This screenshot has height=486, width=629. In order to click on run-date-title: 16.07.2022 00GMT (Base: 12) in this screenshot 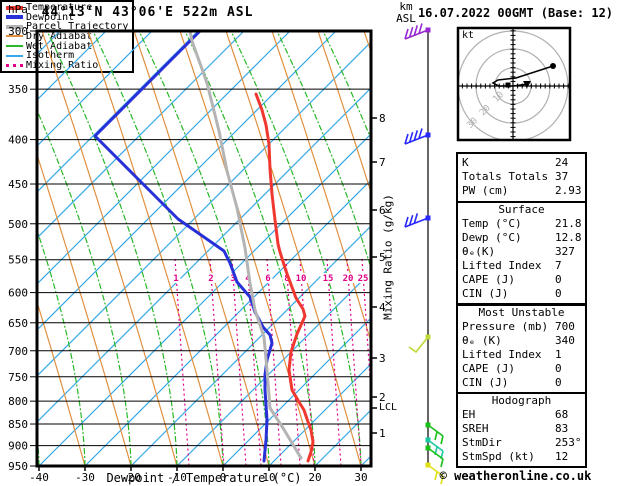, I will do `click(515, 13)`.